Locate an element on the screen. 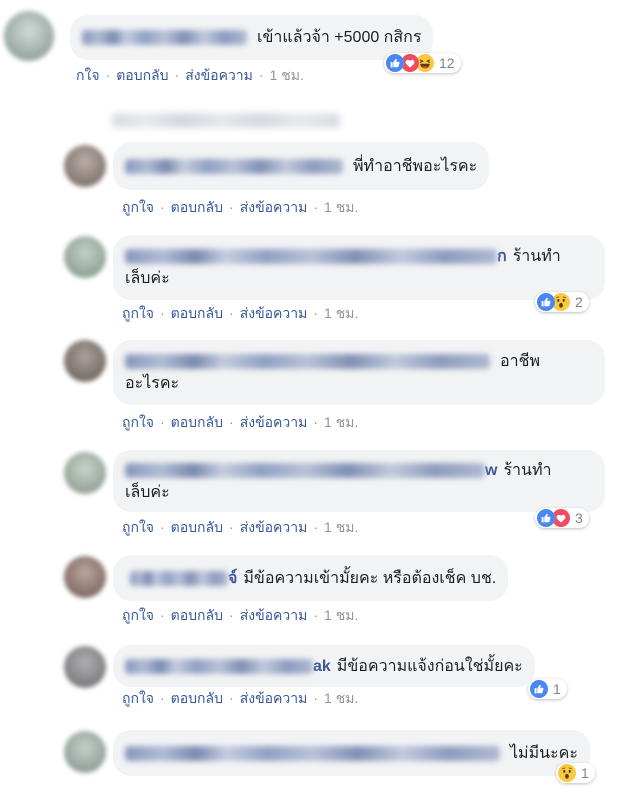 This screenshot has width=640, height=805. author-name-fragment: ก is located at coordinates (502, 256).